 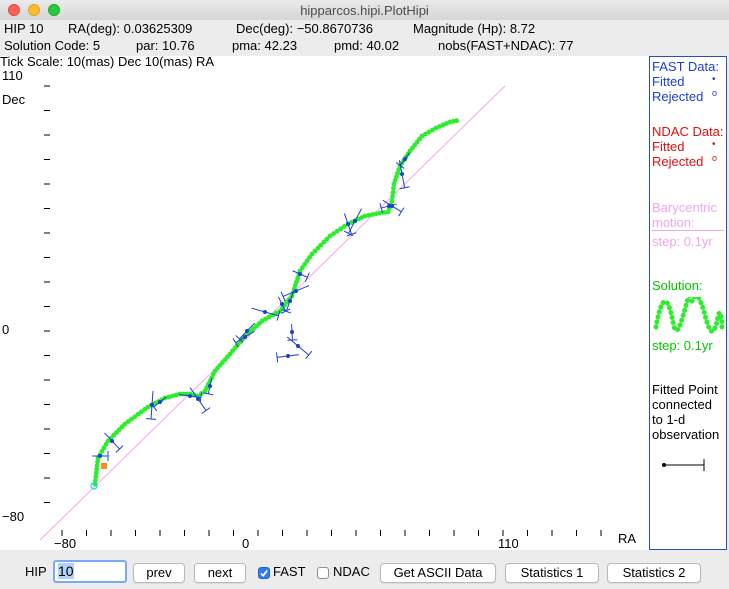 What do you see at coordinates (474, 28) in the screenshot?
I see `magnitude-value: Magnitude (Hp): 8.72` at bounding box center [474, 28].